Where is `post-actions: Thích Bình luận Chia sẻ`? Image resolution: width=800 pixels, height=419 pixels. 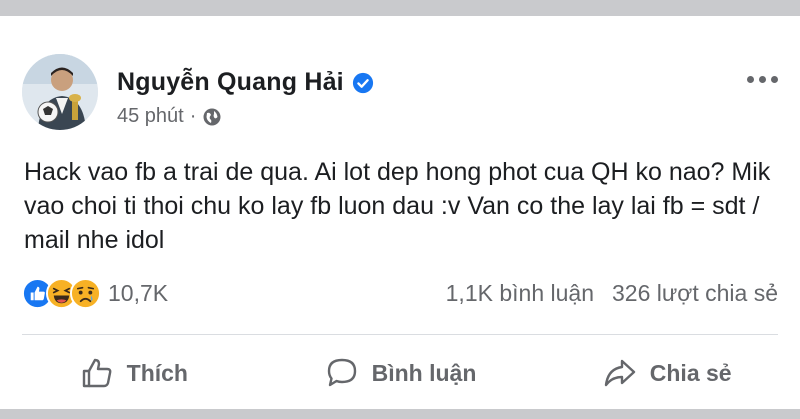 post-actions: Thích Bình luận Chia sẻ is located at coordinates (400, 373).